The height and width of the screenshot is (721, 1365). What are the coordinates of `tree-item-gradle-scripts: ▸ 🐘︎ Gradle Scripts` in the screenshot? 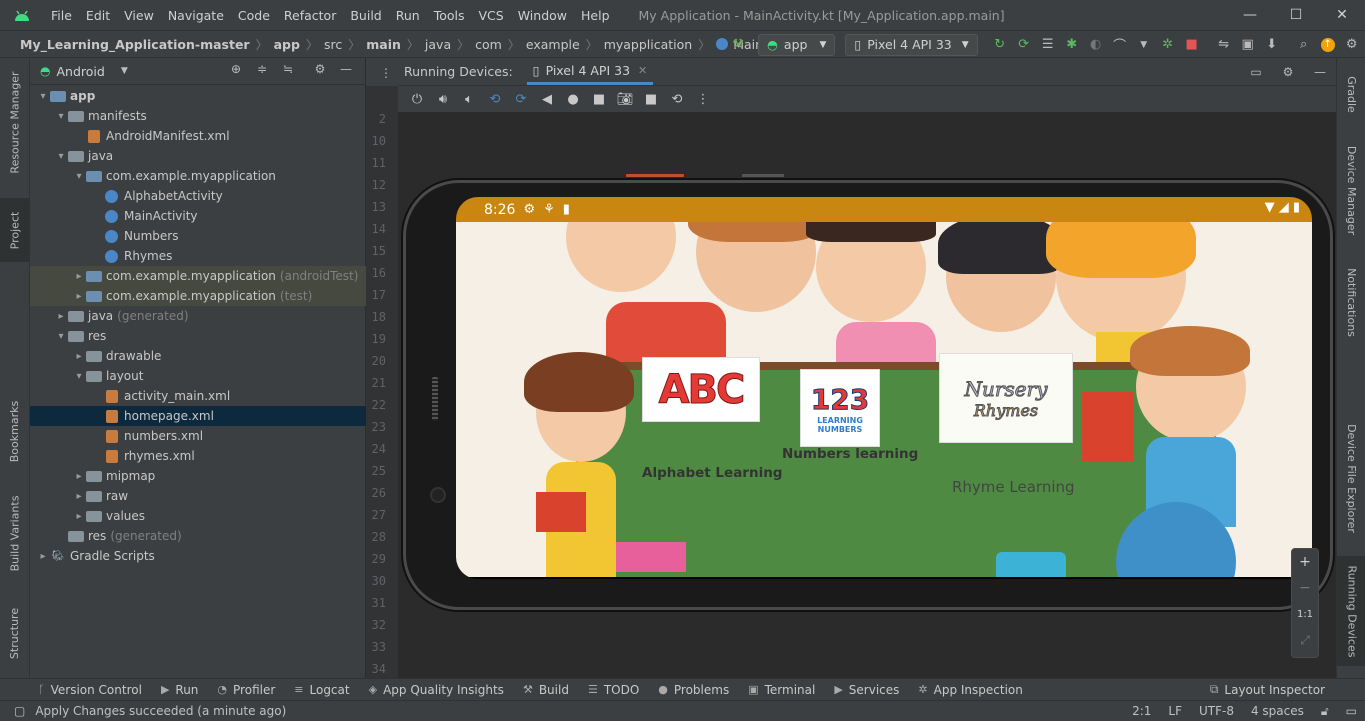 It's located at (198, 556).